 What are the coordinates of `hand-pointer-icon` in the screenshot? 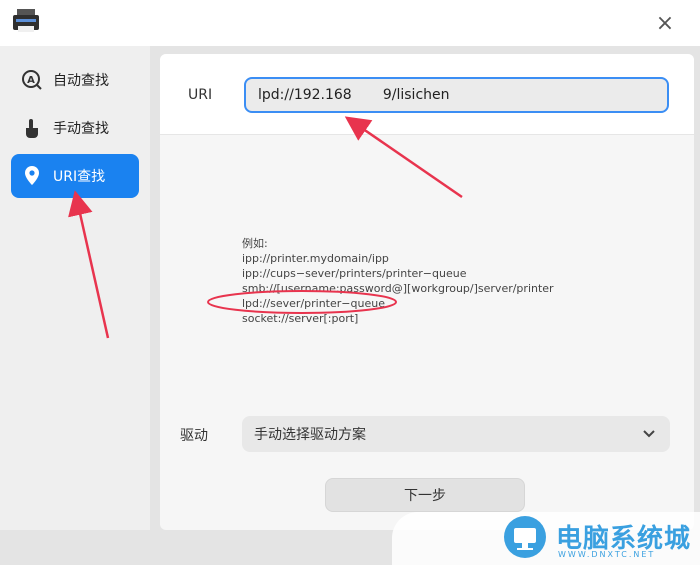 It's located at (32, 128).